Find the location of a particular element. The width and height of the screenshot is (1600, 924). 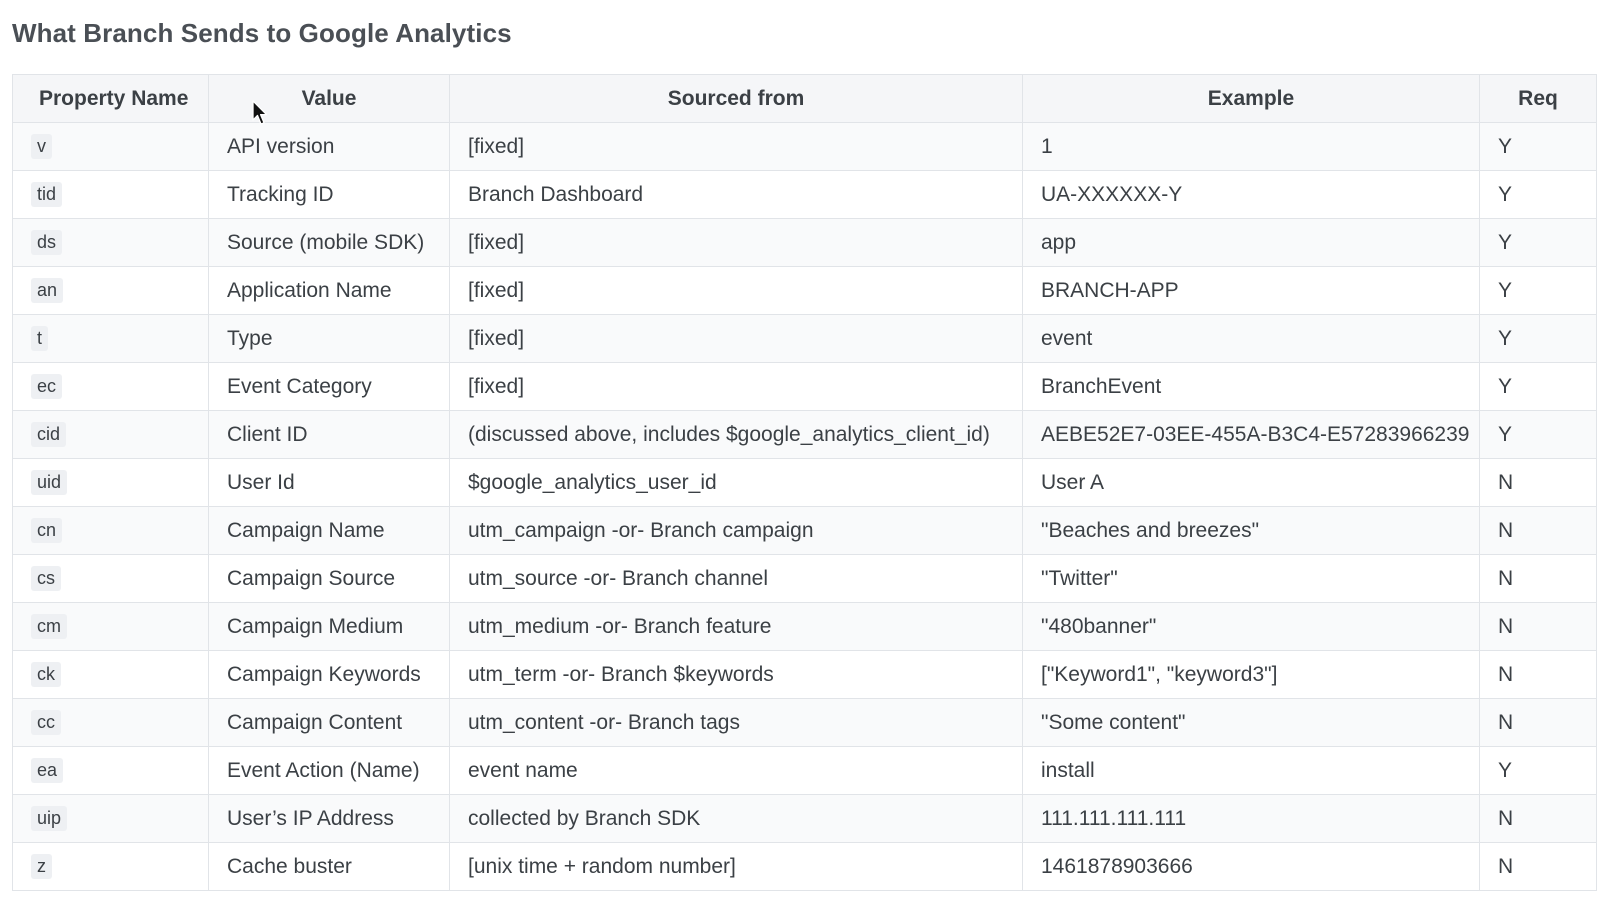

property-code: uid is located at coordinates (49, 482).